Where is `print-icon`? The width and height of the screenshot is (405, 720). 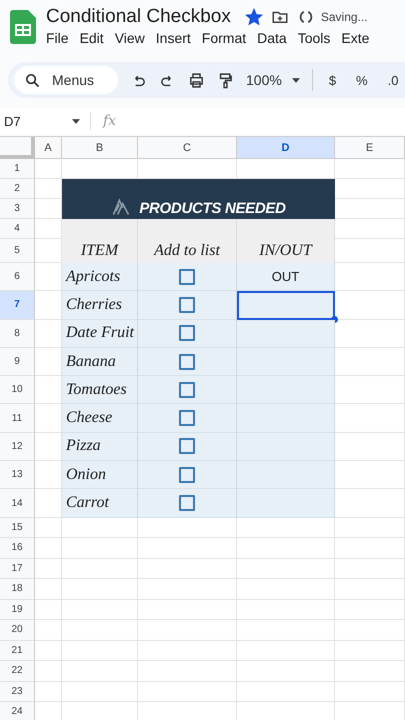
print-icon is located at coordinates (196, 80).